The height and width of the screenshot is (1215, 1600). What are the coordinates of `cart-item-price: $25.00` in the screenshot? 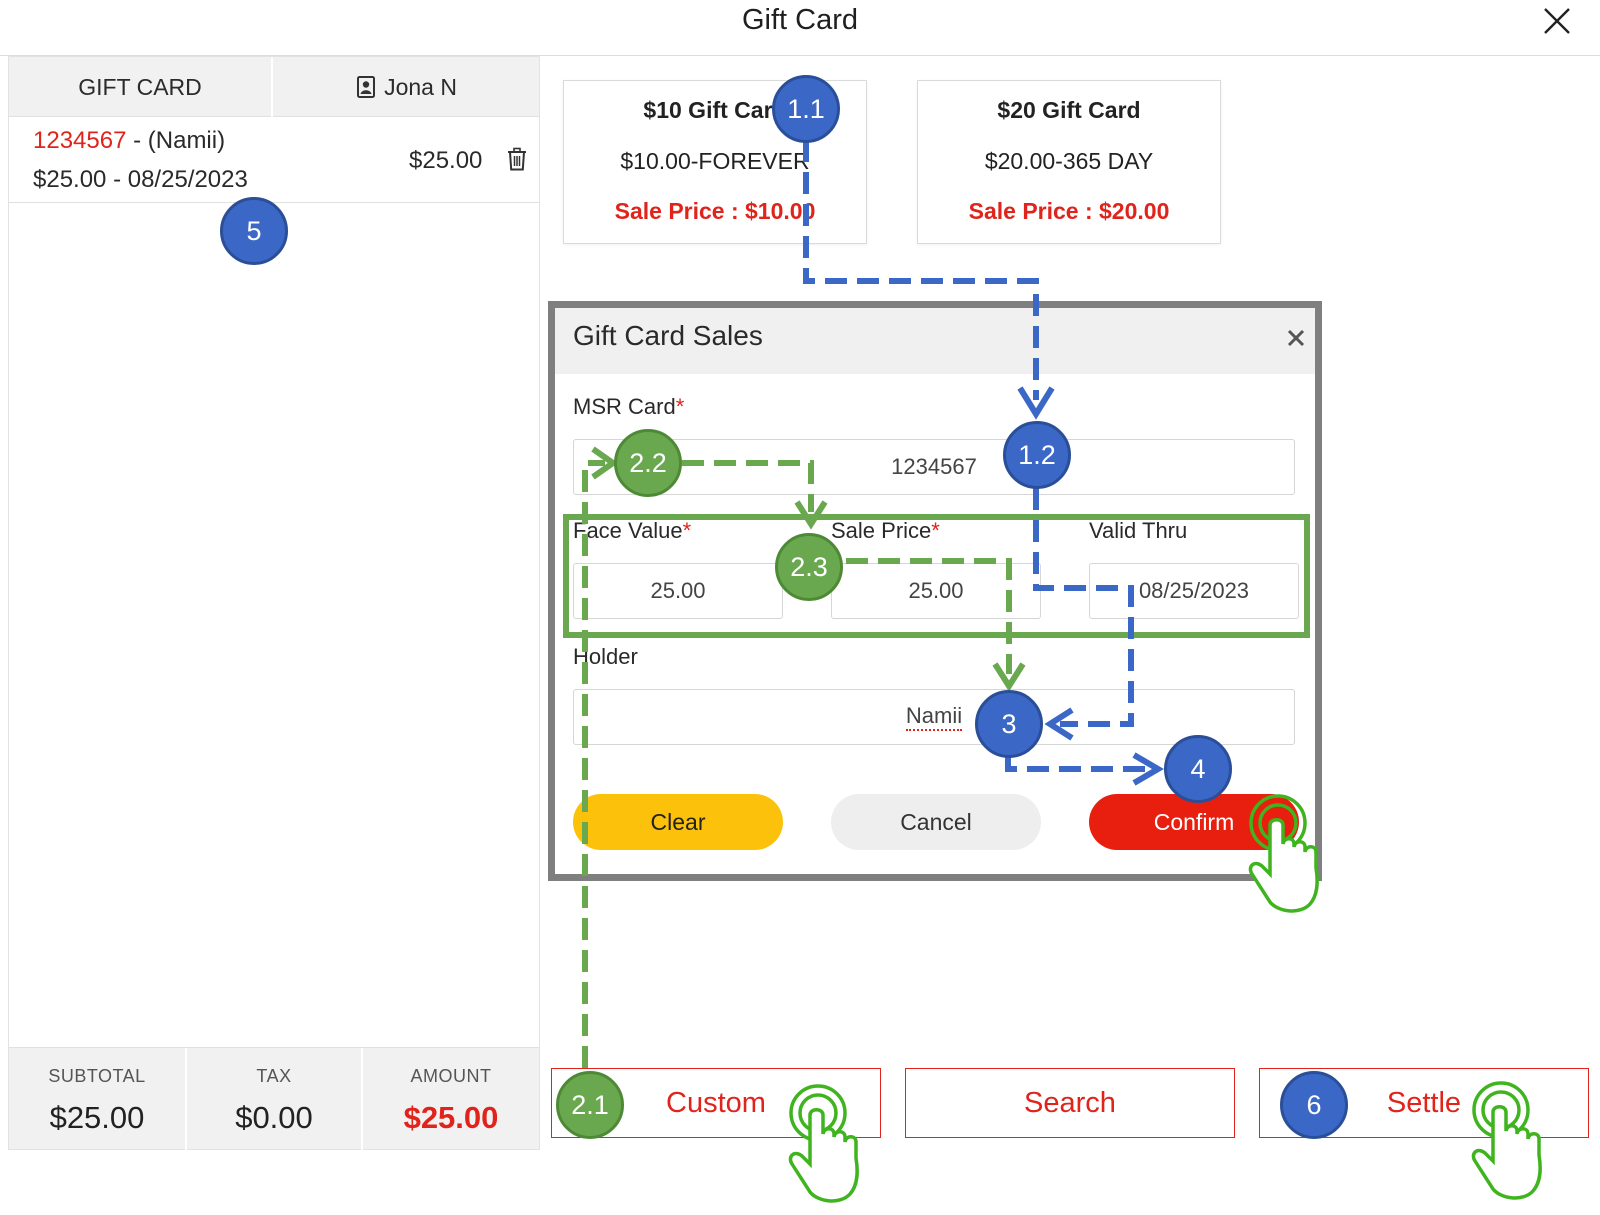 It's located at (446, 160).